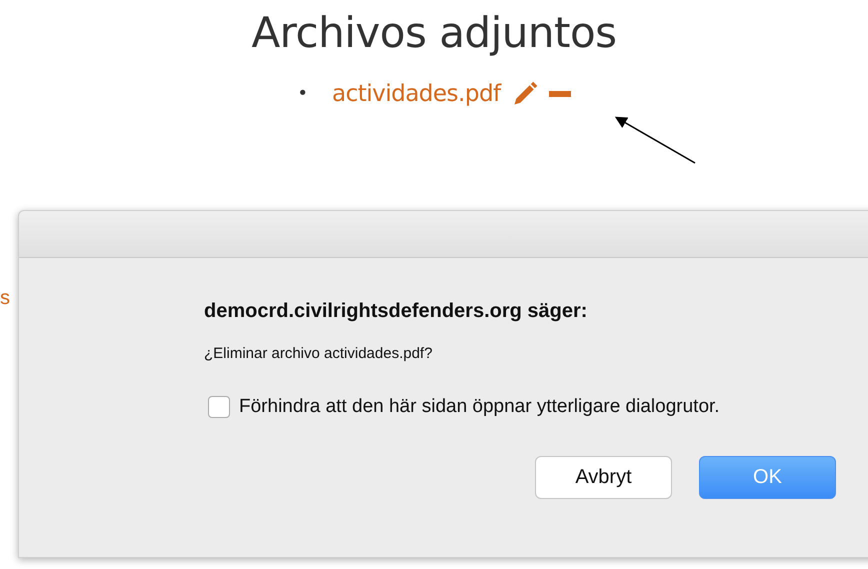  Describe the element at coordinates (219, 407) in the screenshot. I see `checkbox` at that location.